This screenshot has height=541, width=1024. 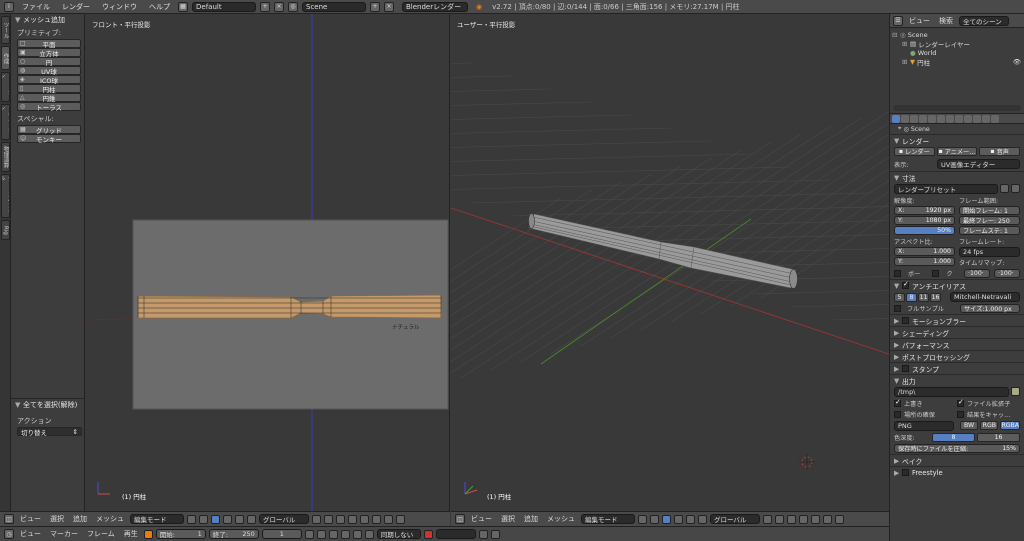 I want to click on orientation-selector: グローバル, so click(x=735, y=519).